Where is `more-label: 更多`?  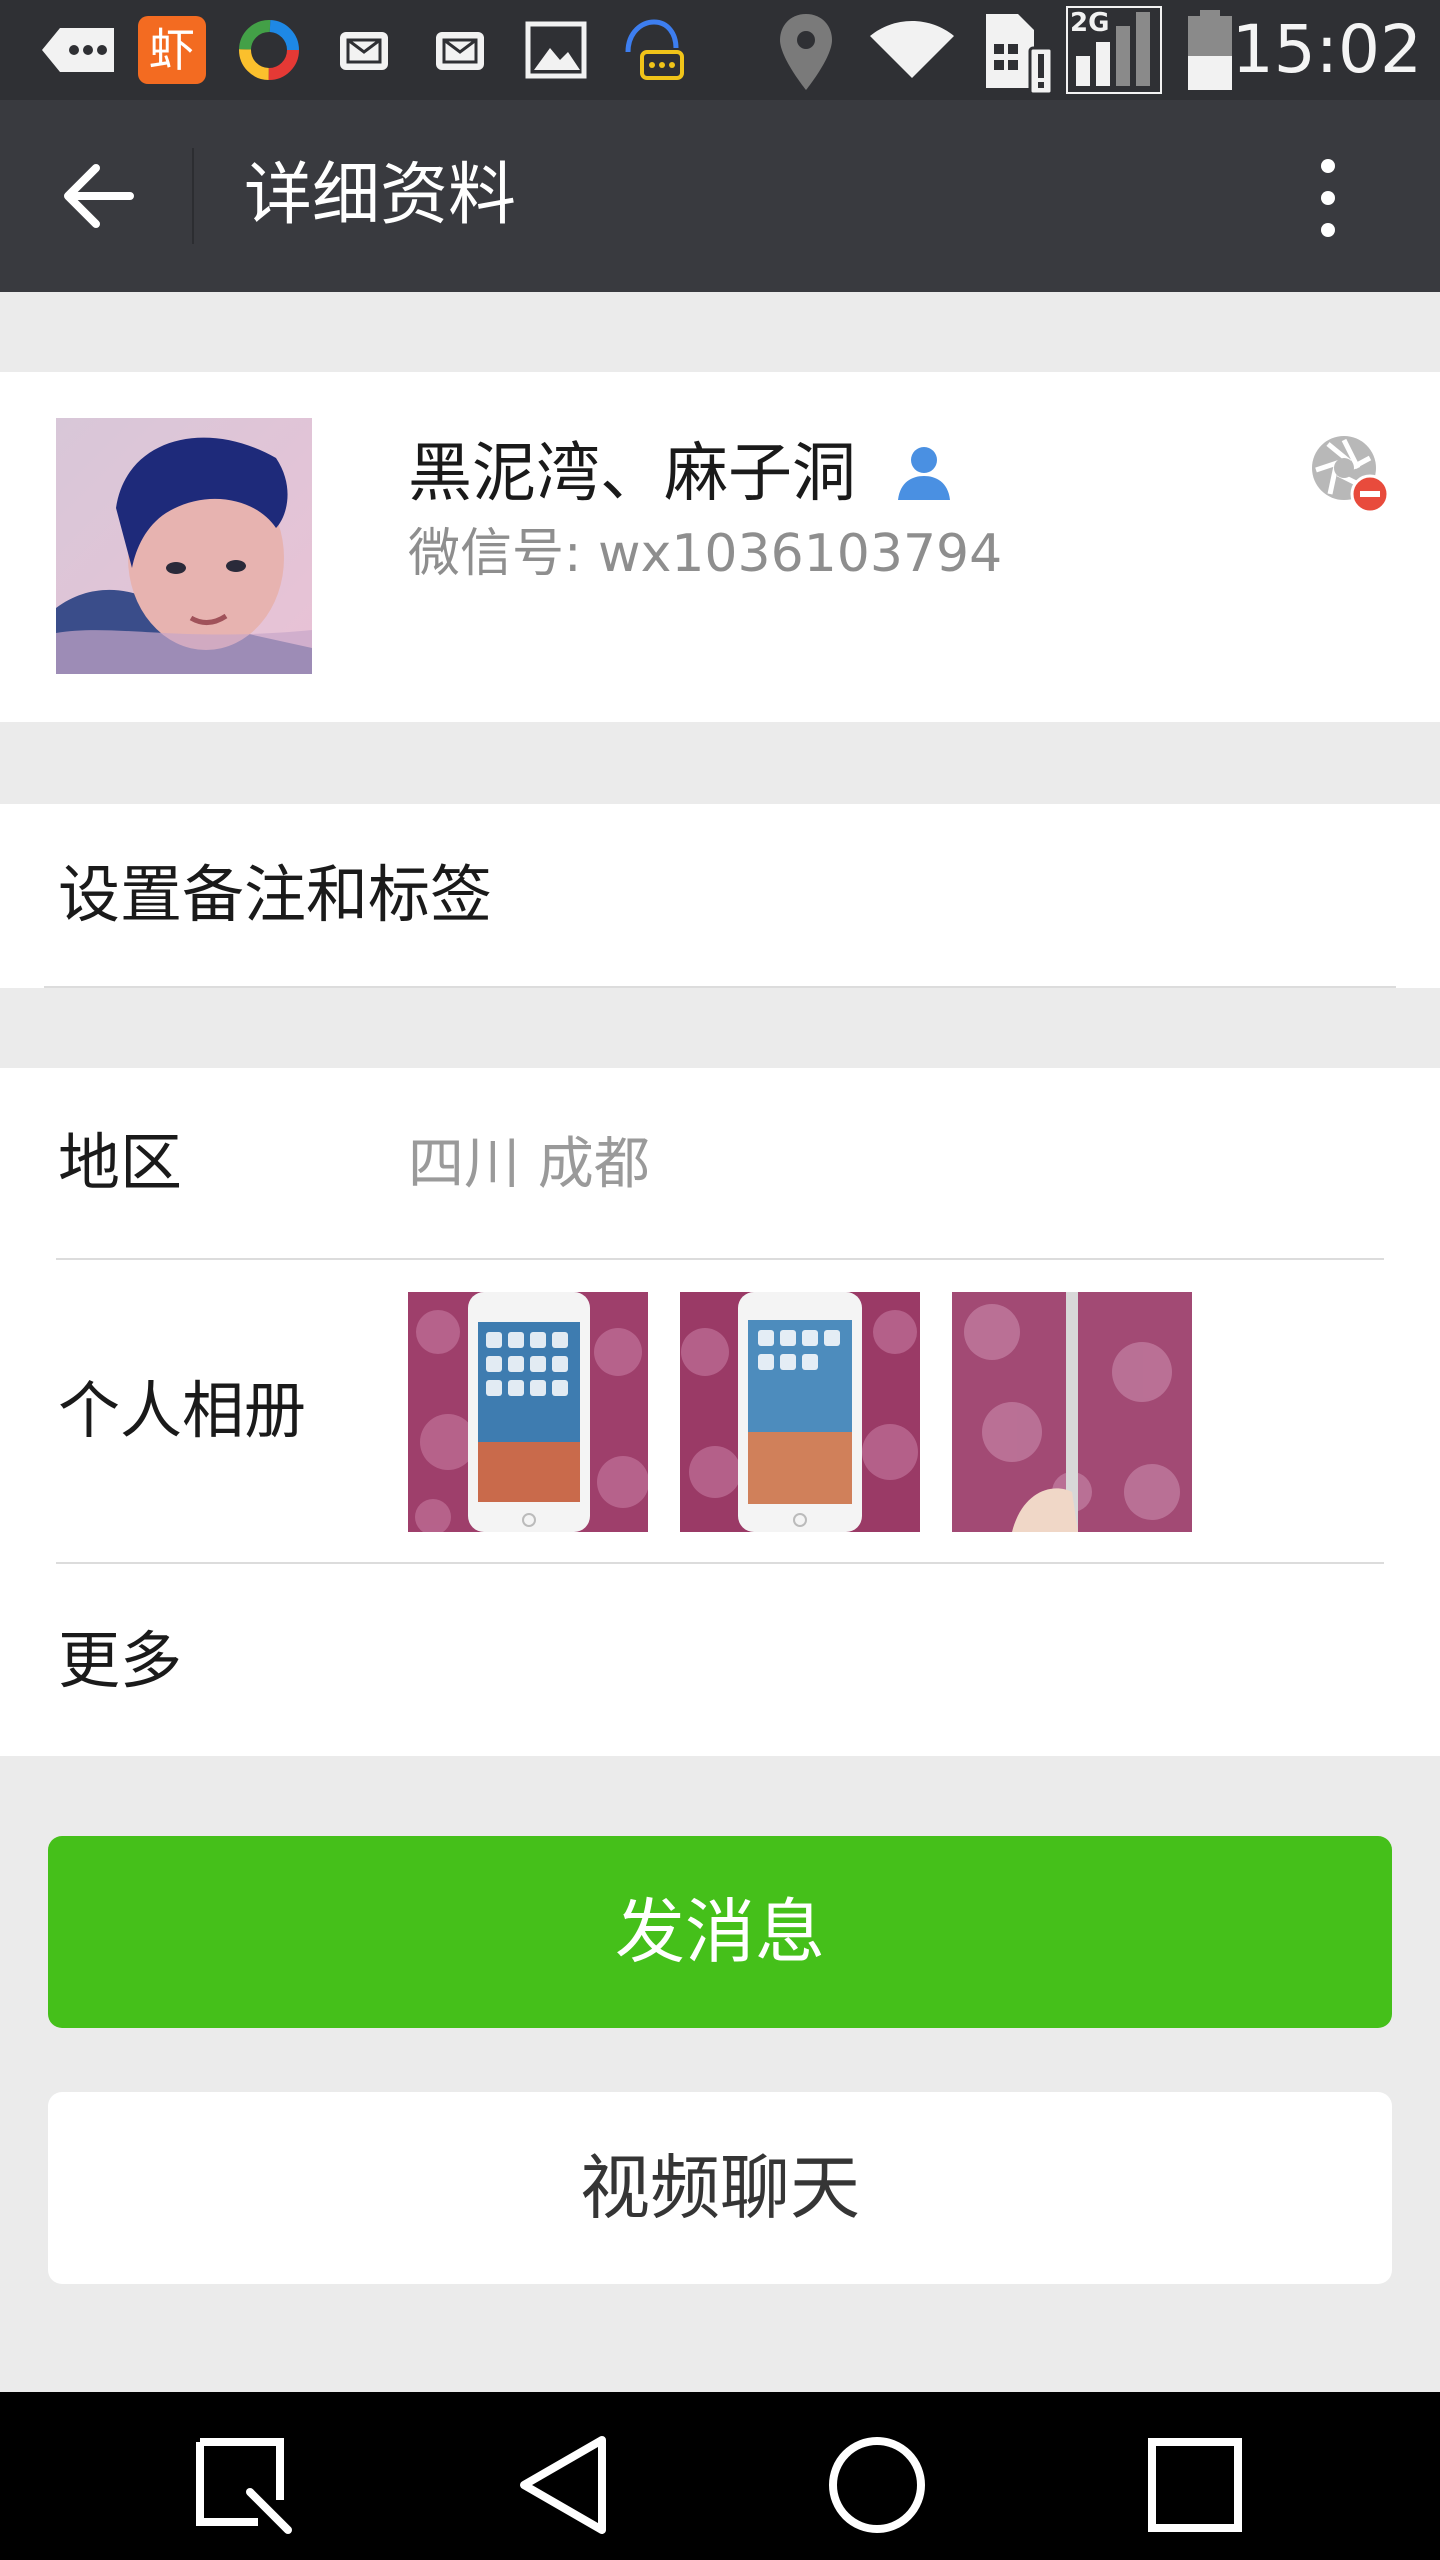 more-label: 更多 is located at coordinates (120, 1661).